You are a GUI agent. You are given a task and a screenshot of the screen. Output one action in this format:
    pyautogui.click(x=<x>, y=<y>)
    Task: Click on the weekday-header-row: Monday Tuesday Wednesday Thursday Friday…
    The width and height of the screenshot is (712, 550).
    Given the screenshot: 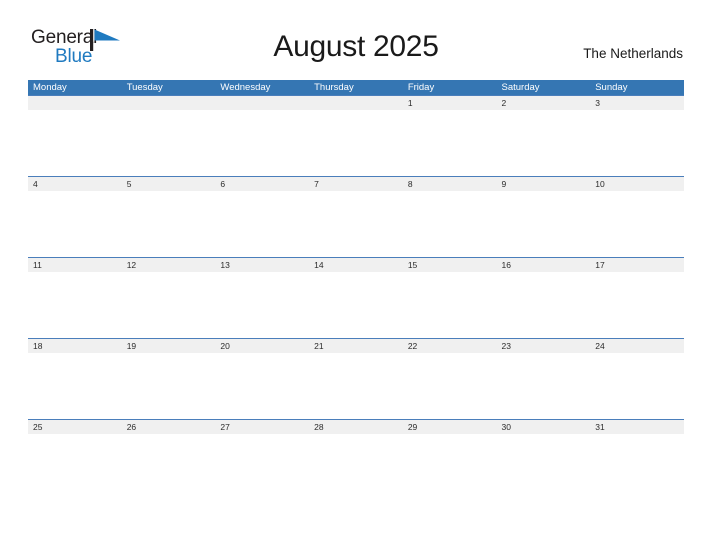 What is the action you would take?
    pyautogui.click(x=356, y=87)
    